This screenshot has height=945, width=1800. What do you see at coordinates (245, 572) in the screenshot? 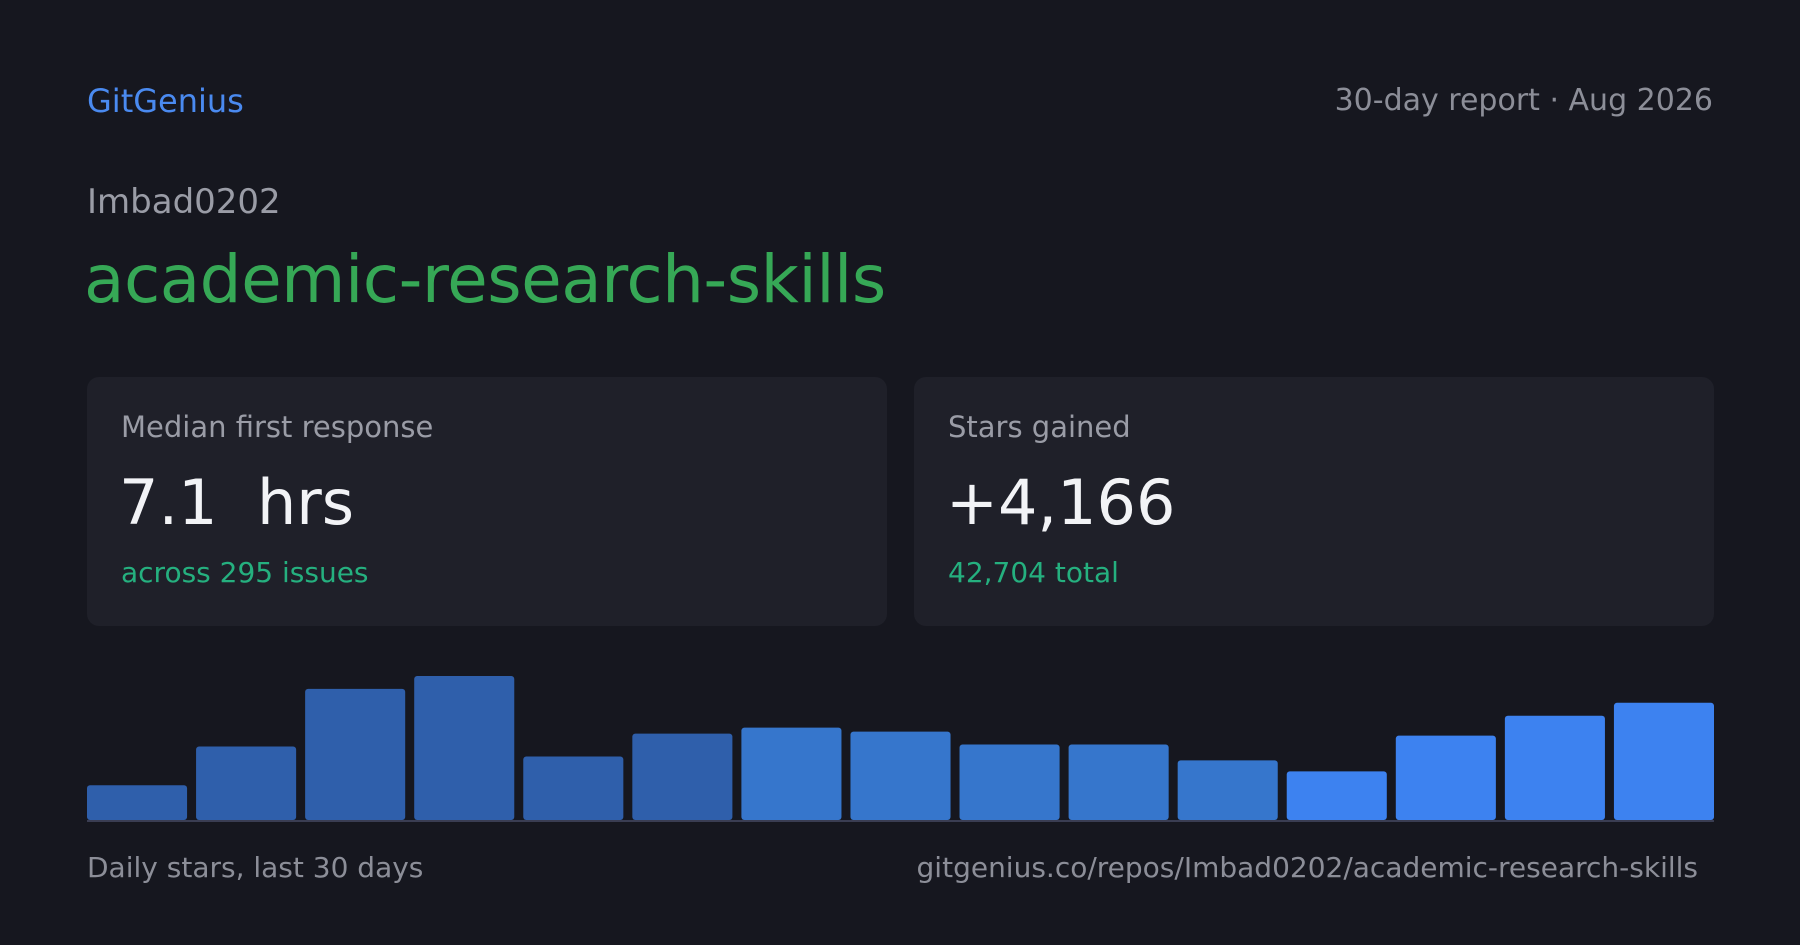
I see `card-subtext: across 295 issues` at bounding box center [245, 572].